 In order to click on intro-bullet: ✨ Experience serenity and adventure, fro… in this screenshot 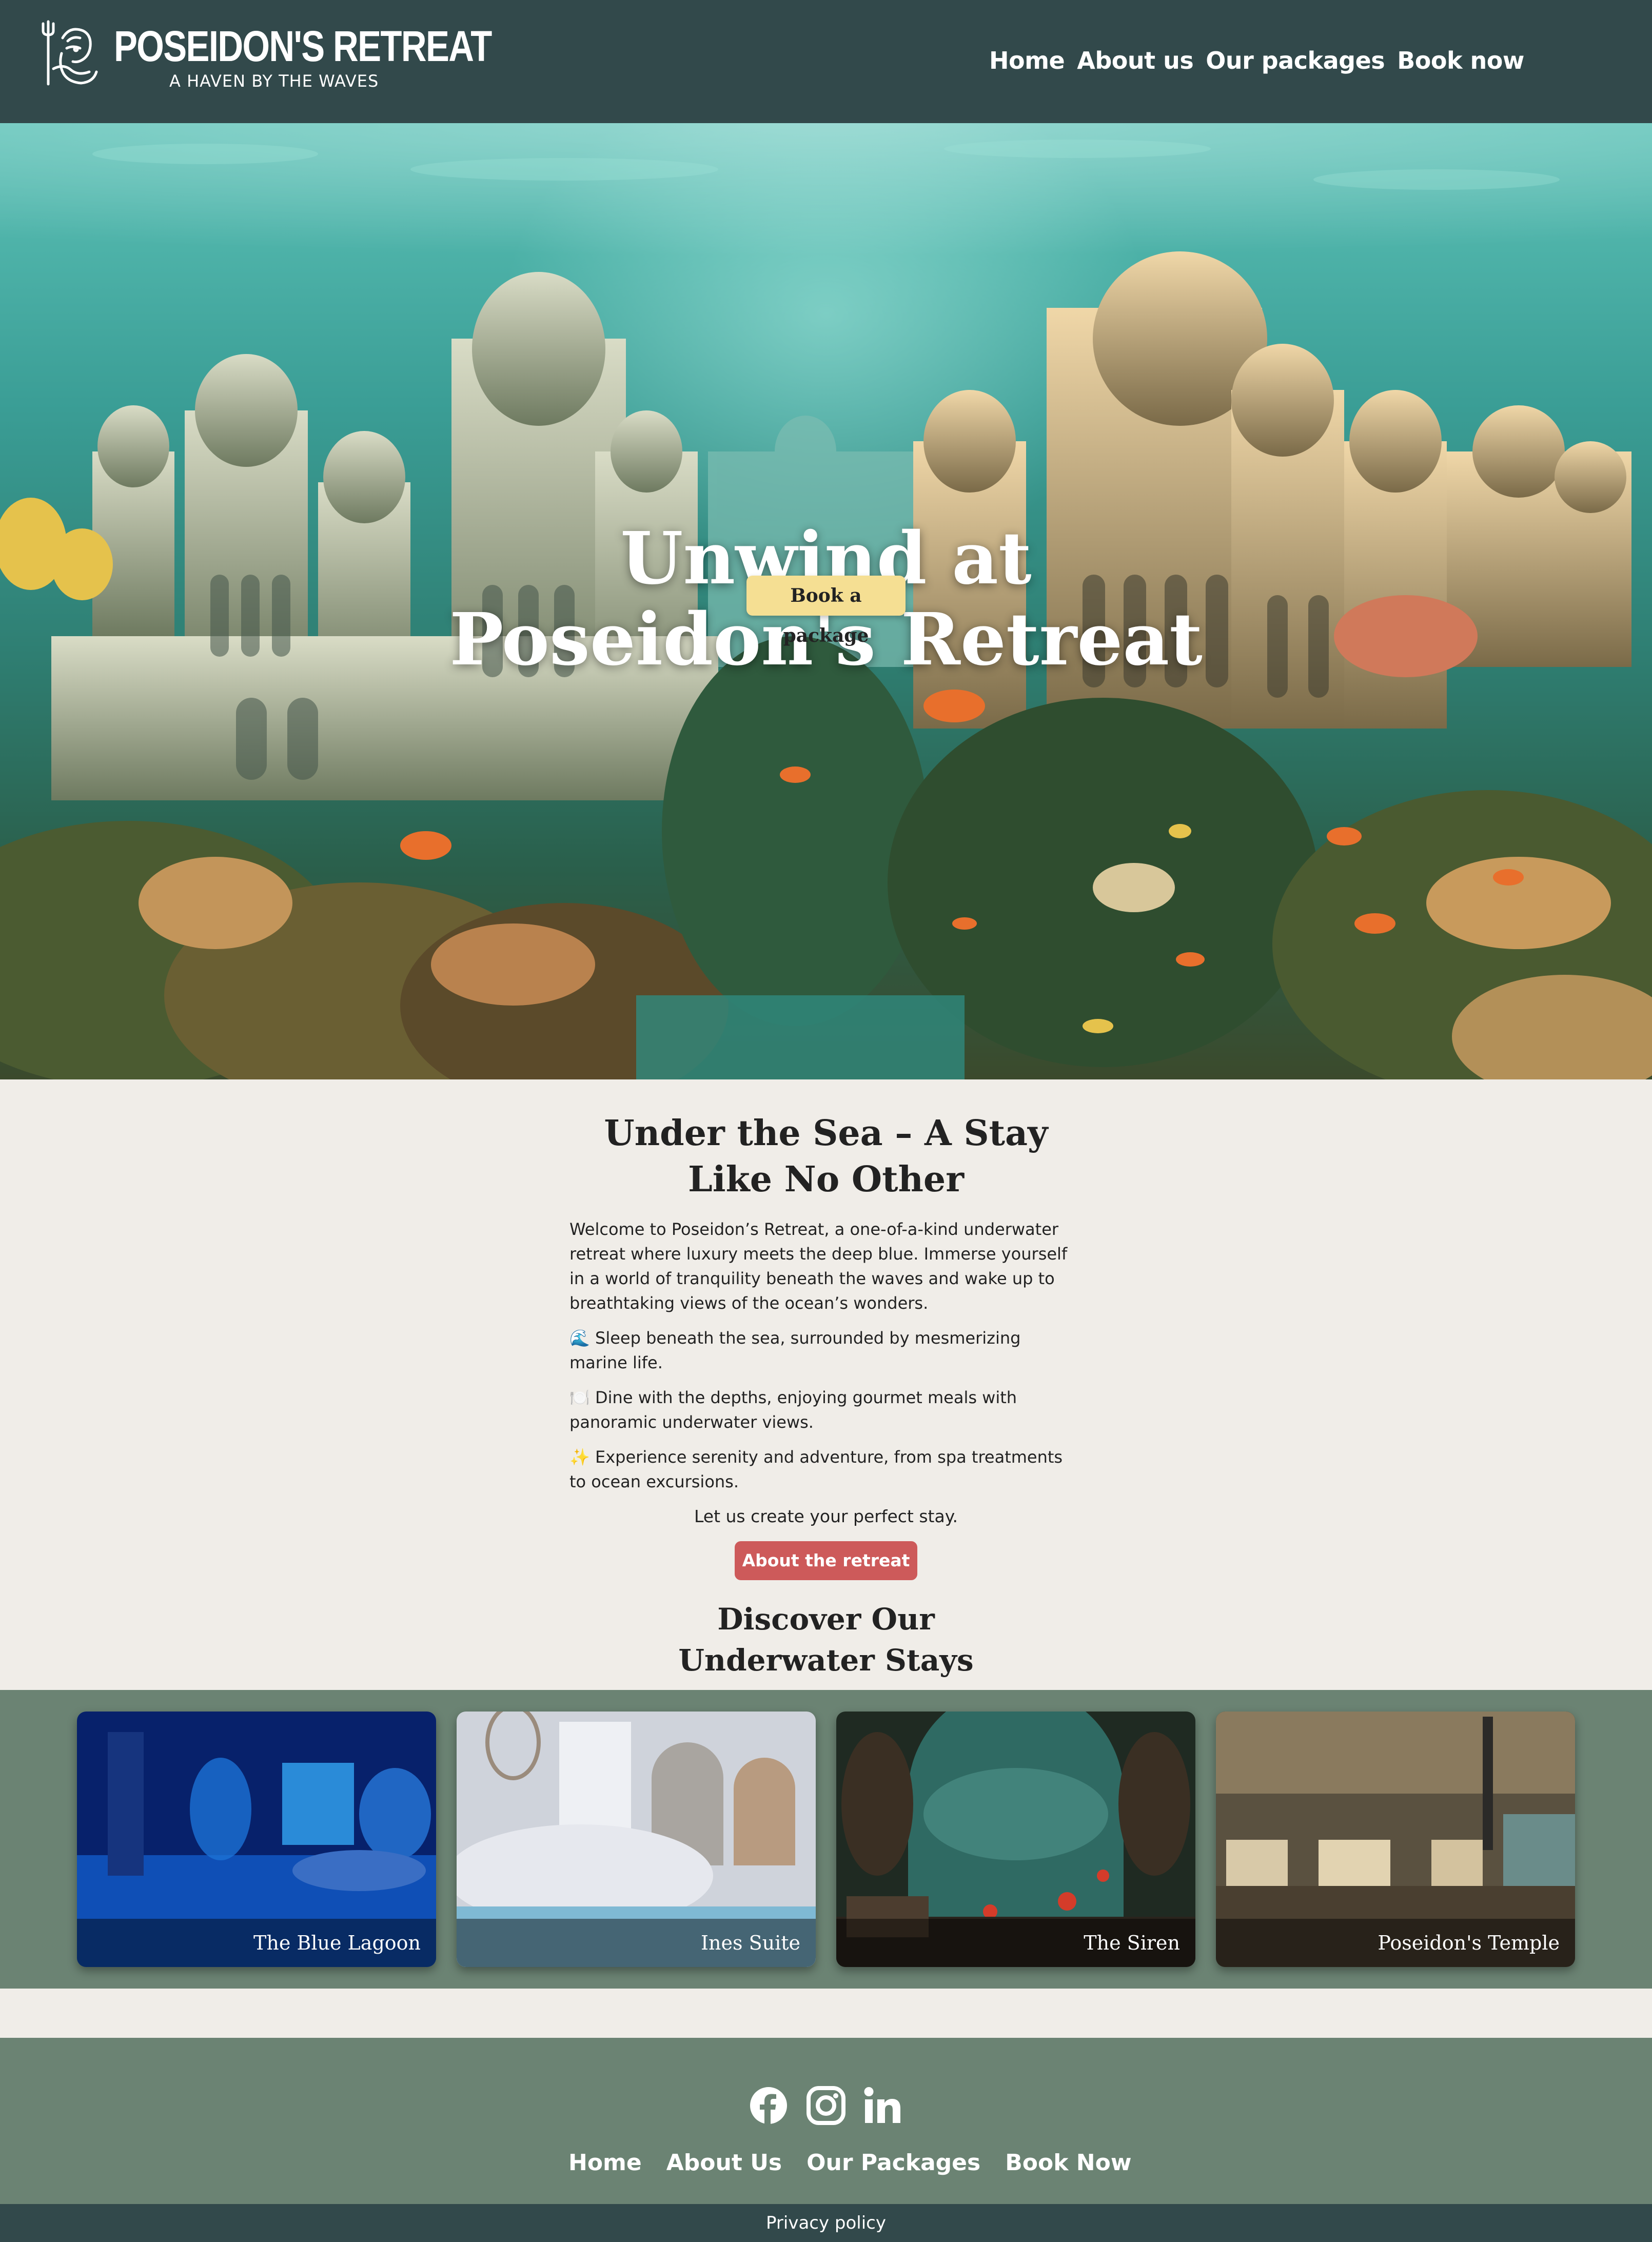, I will do `click(826, 1469)`.